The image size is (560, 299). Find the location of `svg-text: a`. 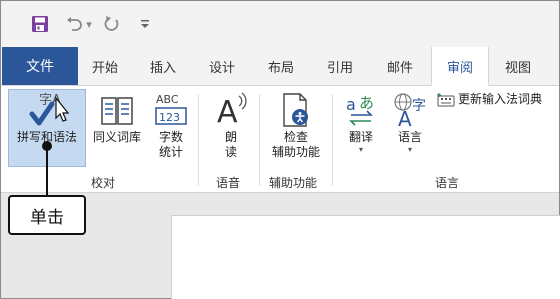

svg-text: a is located at coordinates (351, 104).